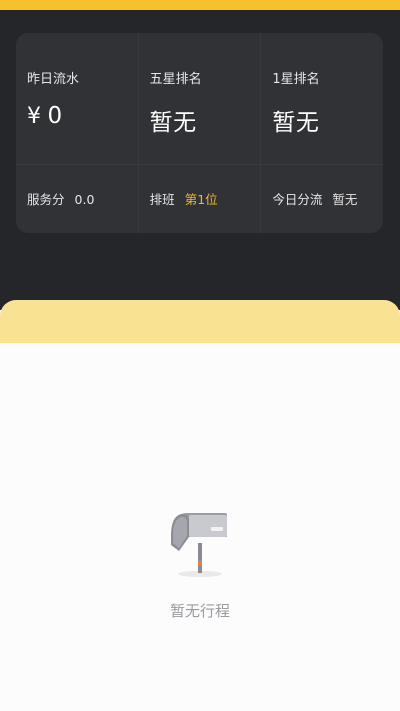  What do you see at coordinates (45, 116) in the screenshot?
I see `yesterday-flow-value: ¥0` at bounding box center [45, 116].